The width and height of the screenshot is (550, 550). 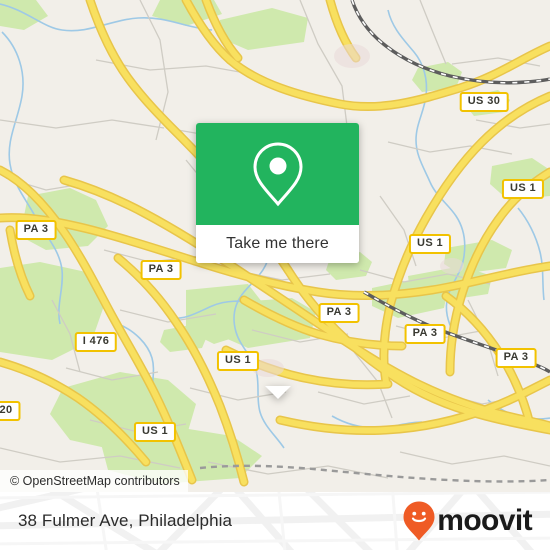 I want to click on take-me-there-label: Take me there, so click(x=277, y=243).